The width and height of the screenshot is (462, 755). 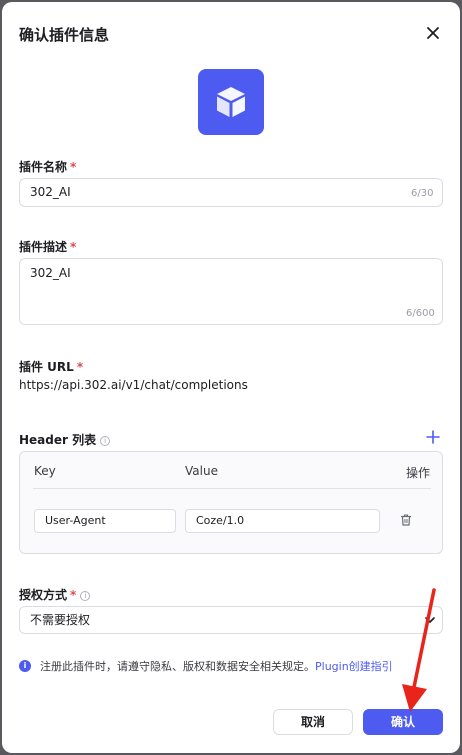 I want to click on column-header-value: Value, so click(x=201, y=471).